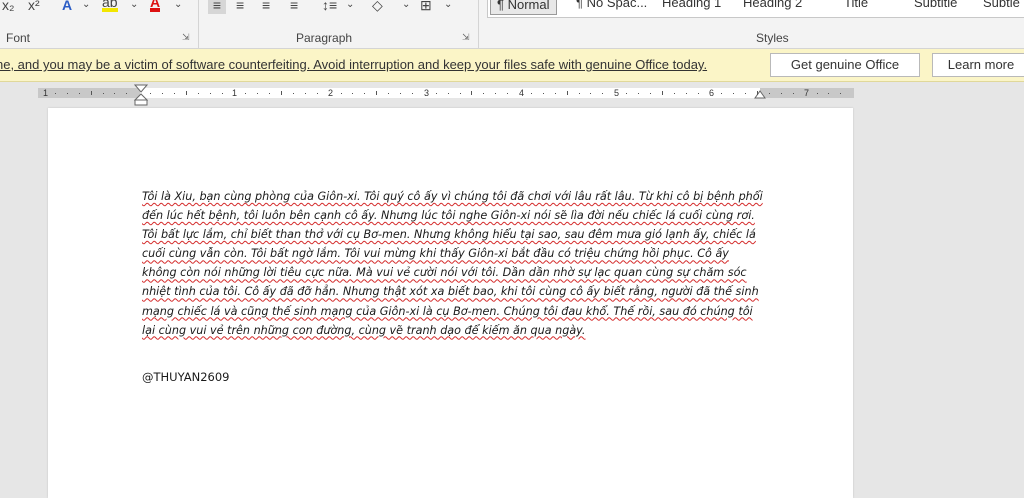  I want to click on styles-group-label: Styles, so click(772, 38).